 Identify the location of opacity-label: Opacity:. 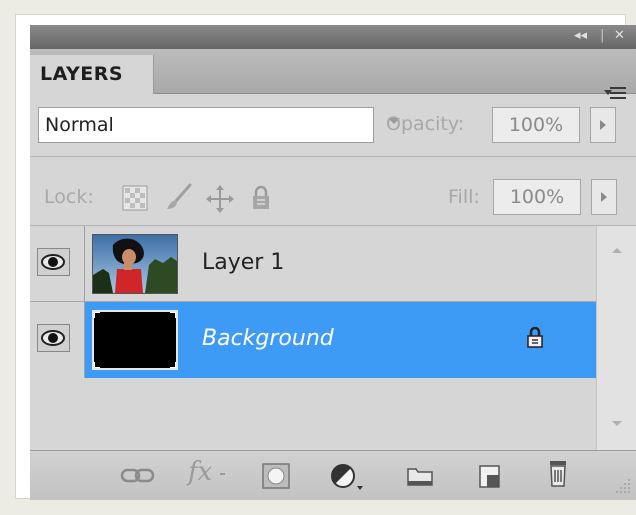
(425, 124).